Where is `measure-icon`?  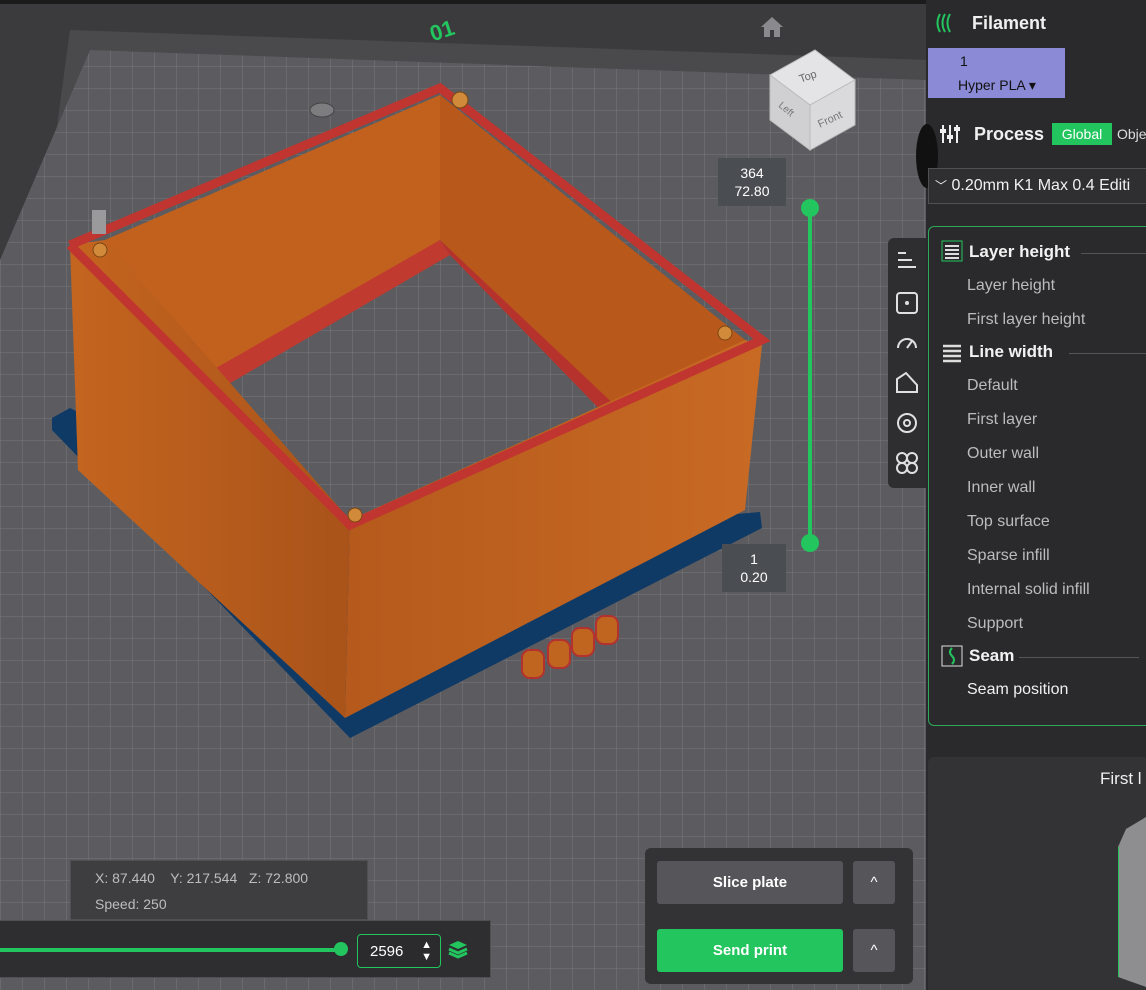
measure-icon is located at coordinates (907, 423).